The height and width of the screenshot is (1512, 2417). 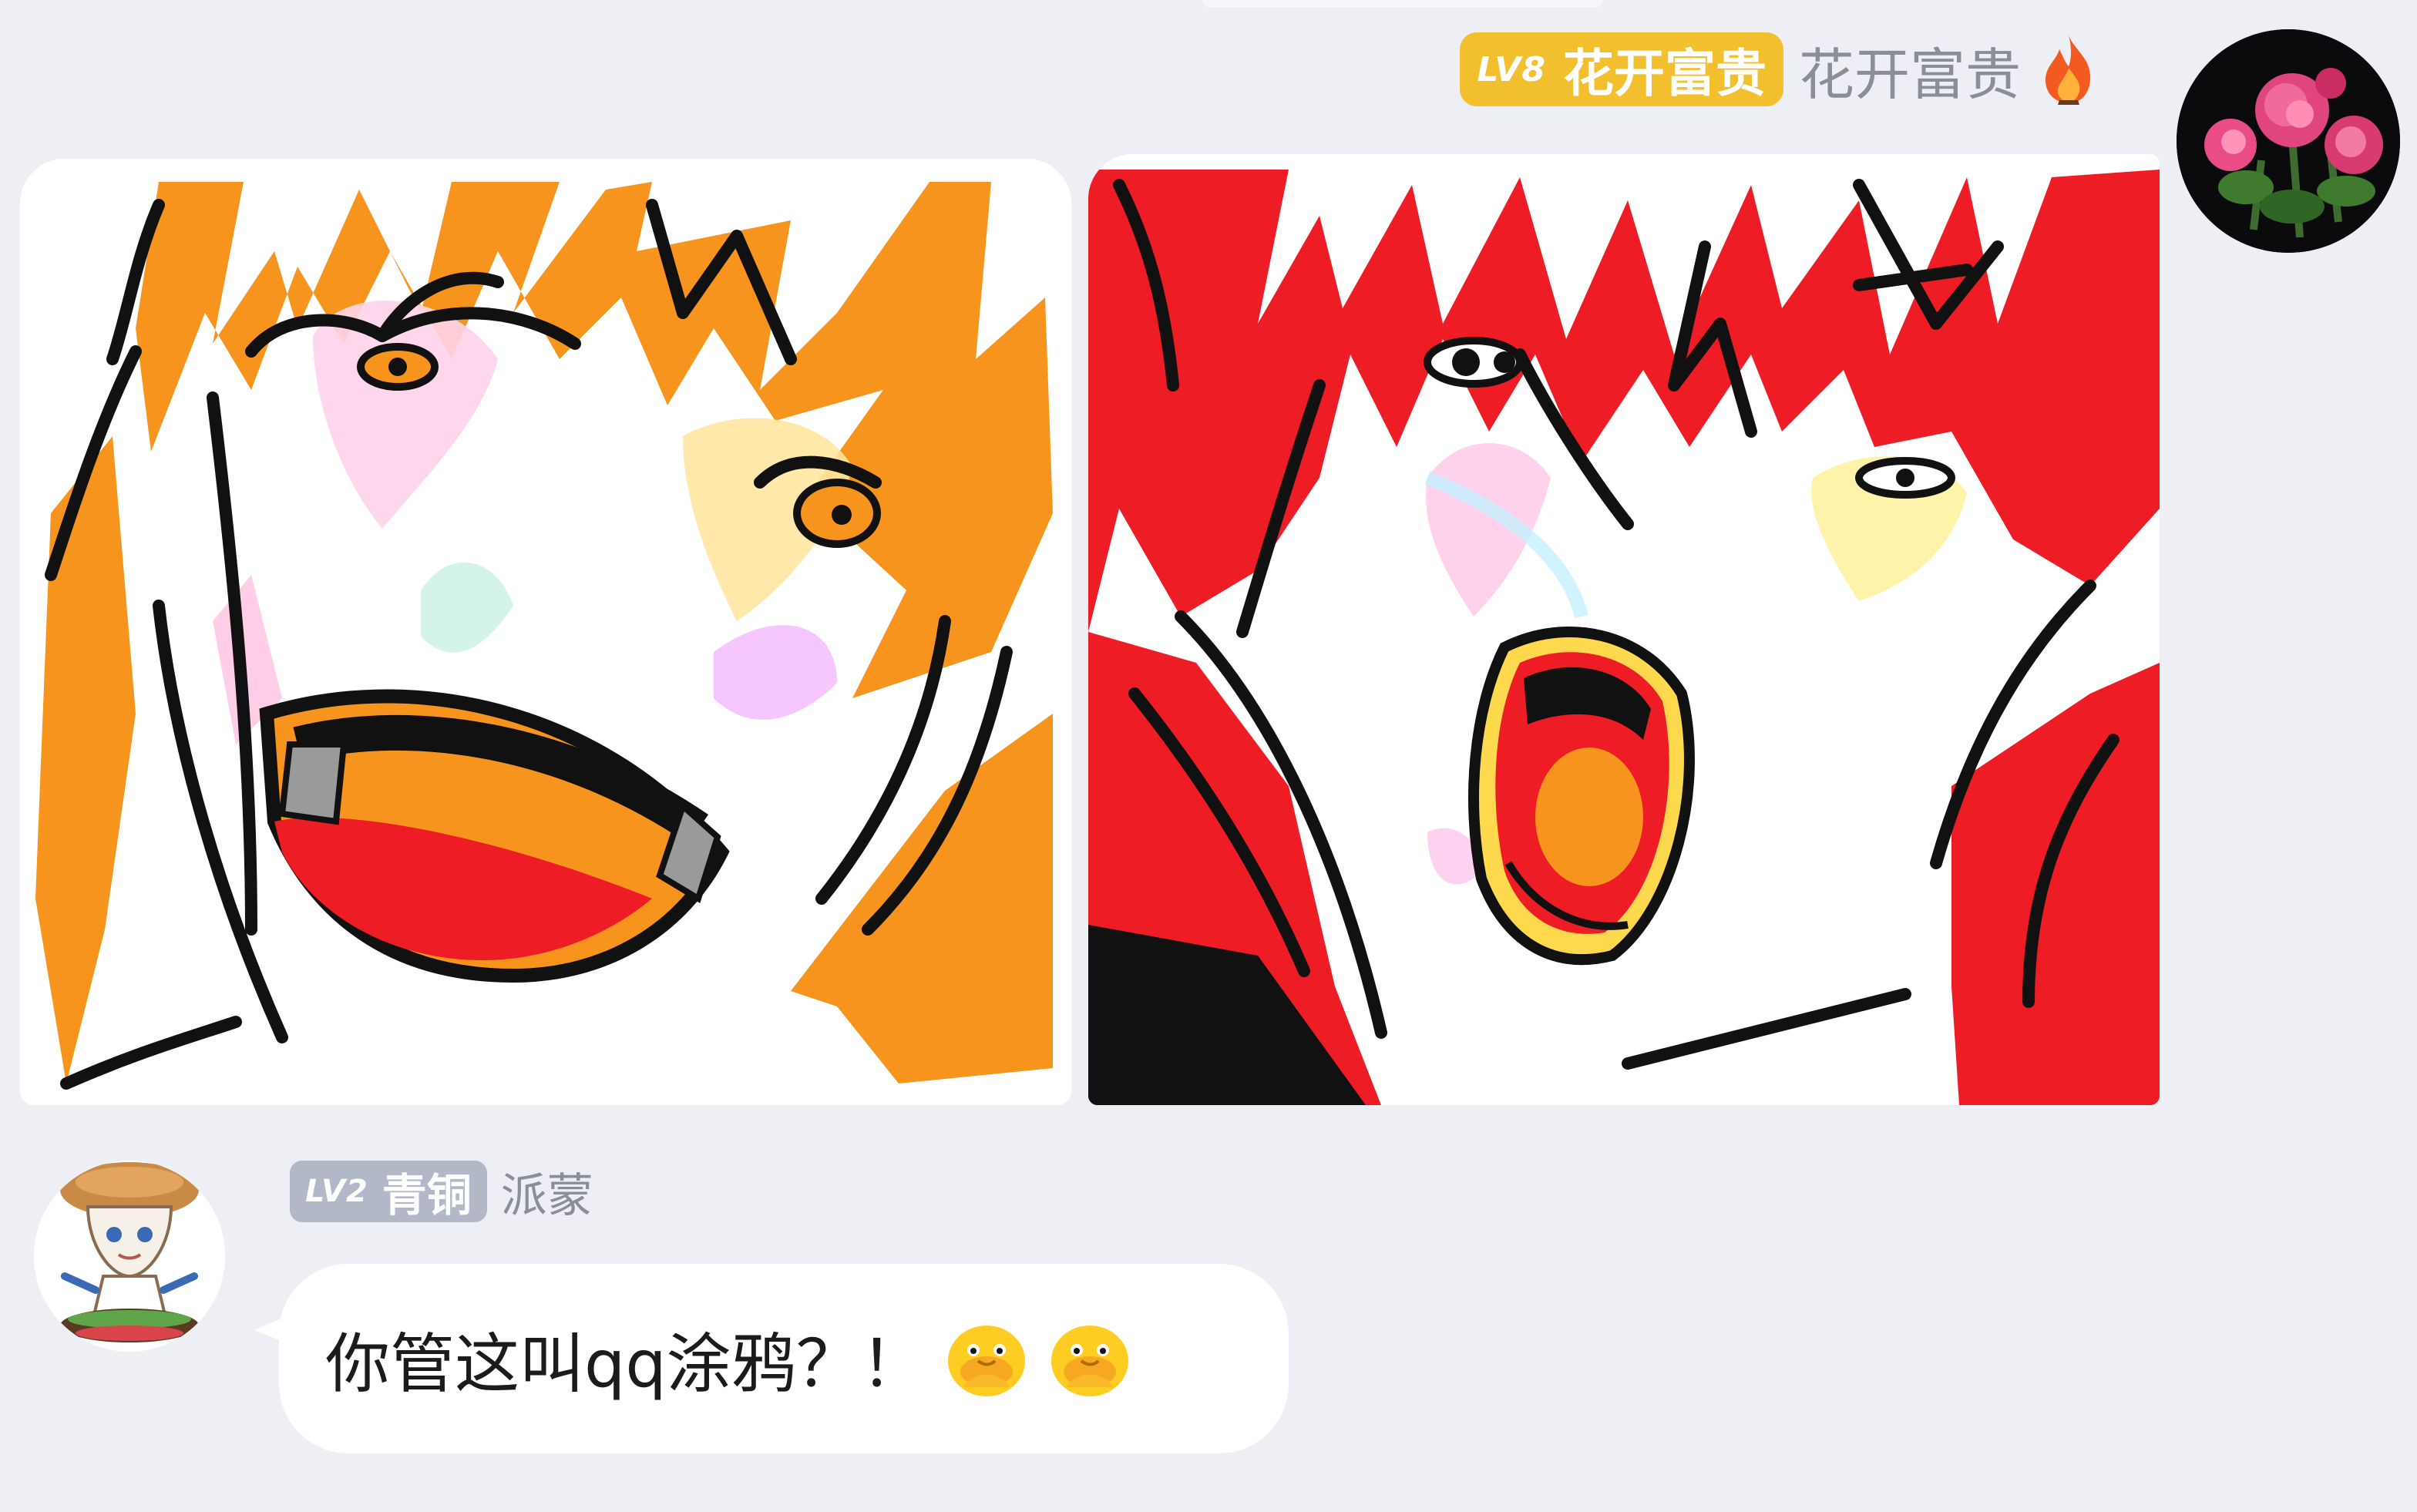 What do you see at coordinates (2068, 70) in the screenshot?
I see `fire-icon` at bounding box center [2068, 70].